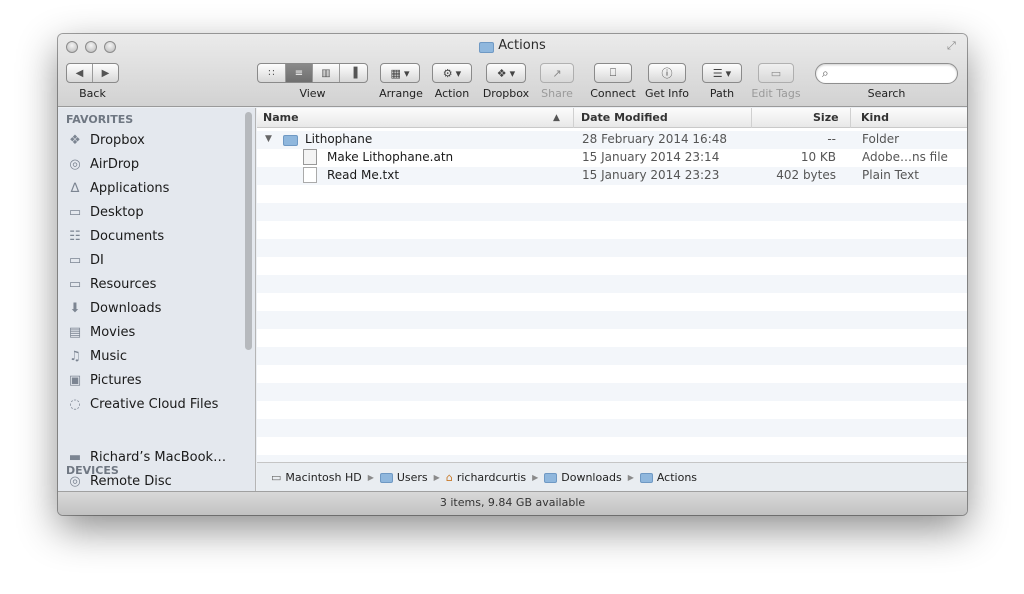 This screenshot has width=1024, height=594. What do you see at coordinates (281, 117) in the screenshot?
I see `column-name: Name` at bounding box center [281, 117].